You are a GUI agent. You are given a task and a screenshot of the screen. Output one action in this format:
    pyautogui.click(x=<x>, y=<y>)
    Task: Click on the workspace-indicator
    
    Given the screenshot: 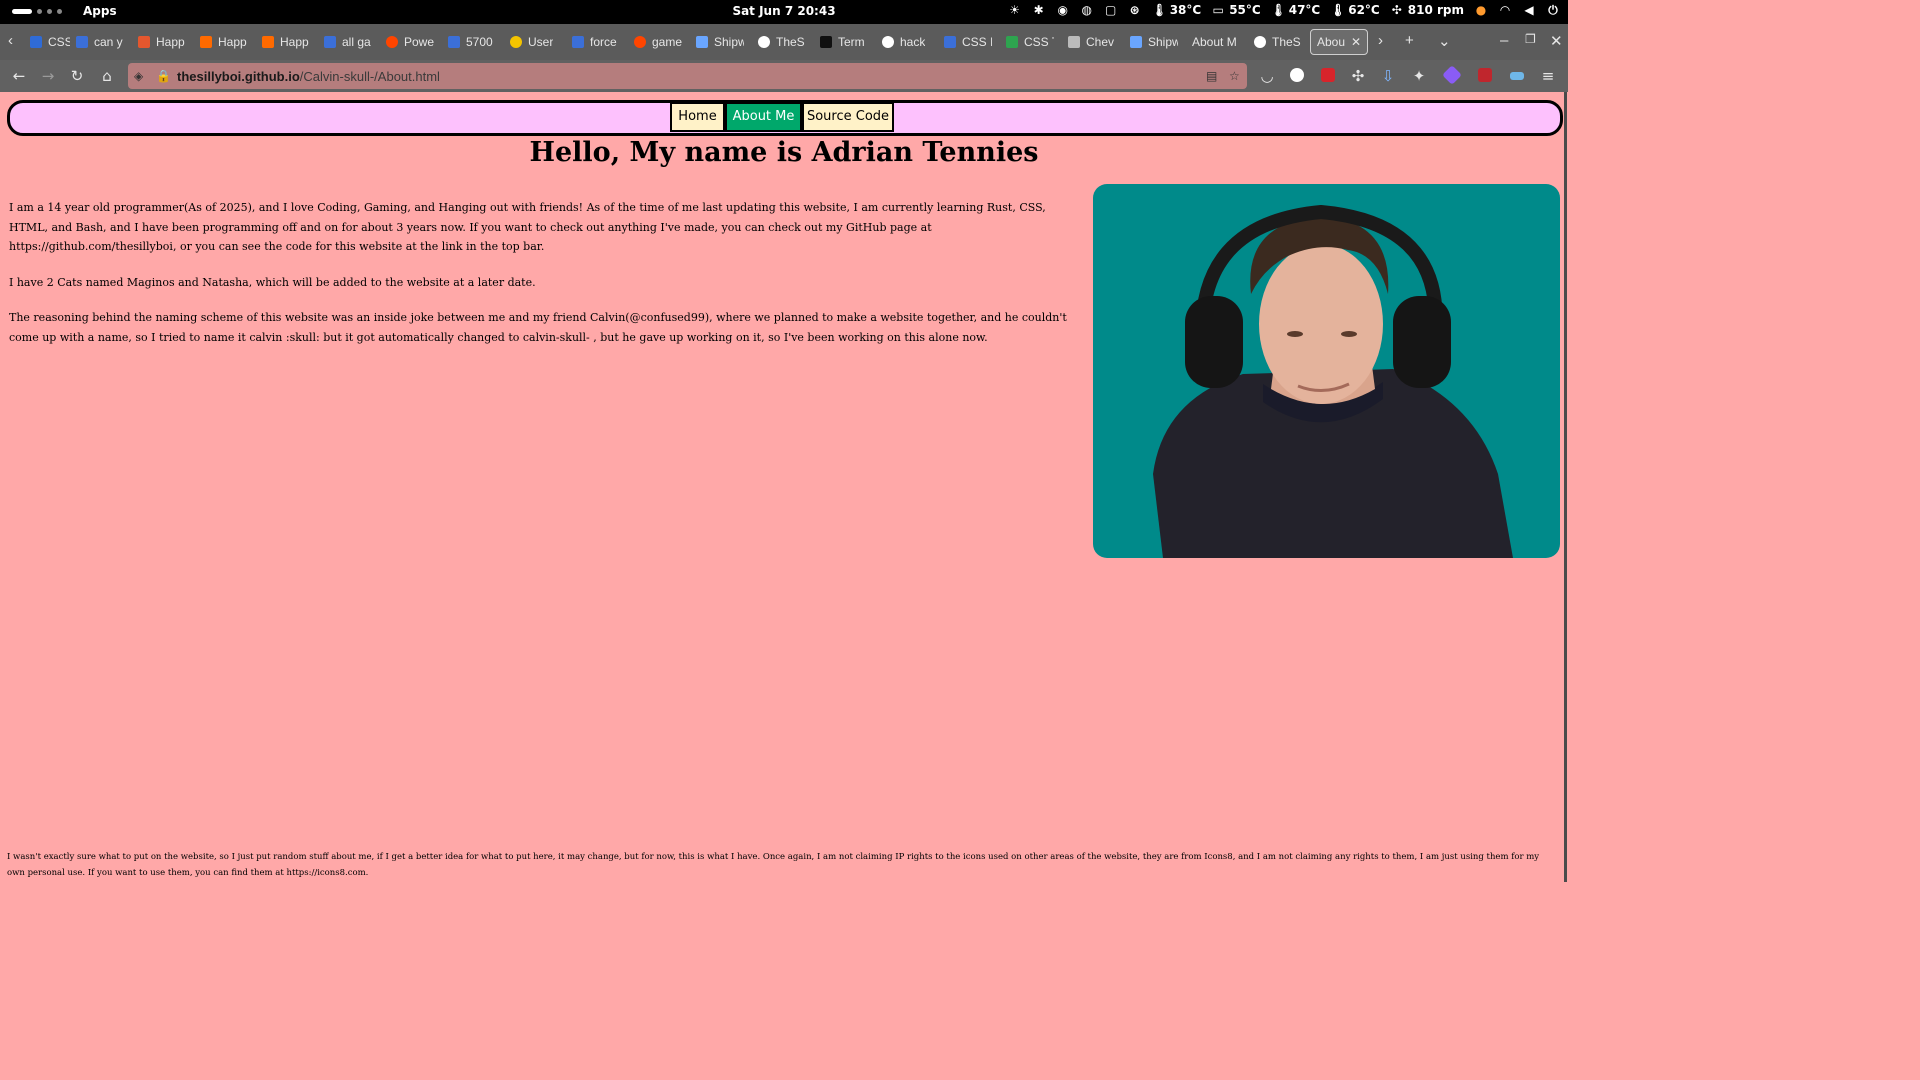 What is the action you would take?
    pyautogui.click(x=37, y=11)
    